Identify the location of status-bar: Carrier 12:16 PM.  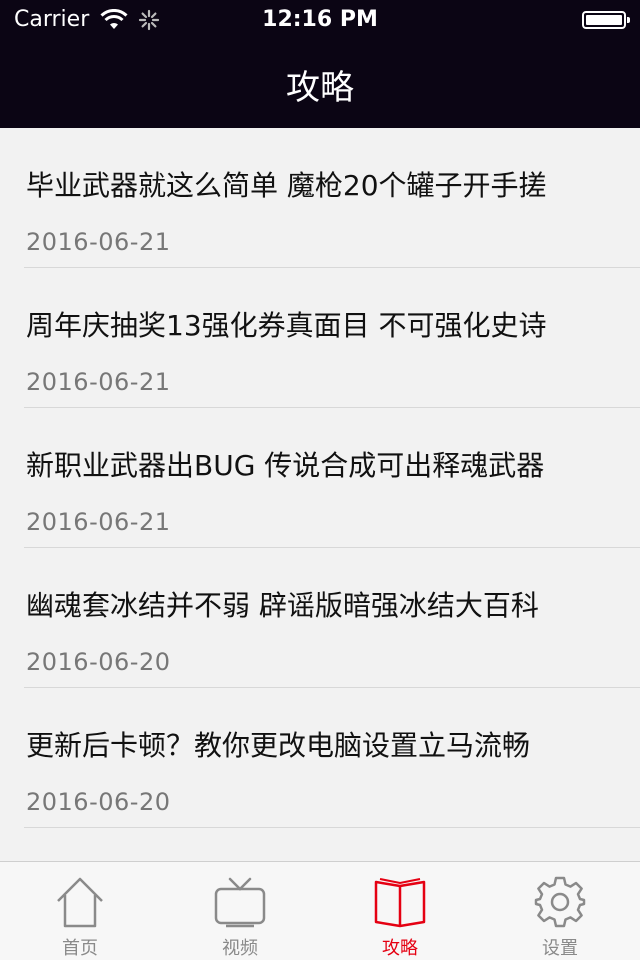
(320, 20).